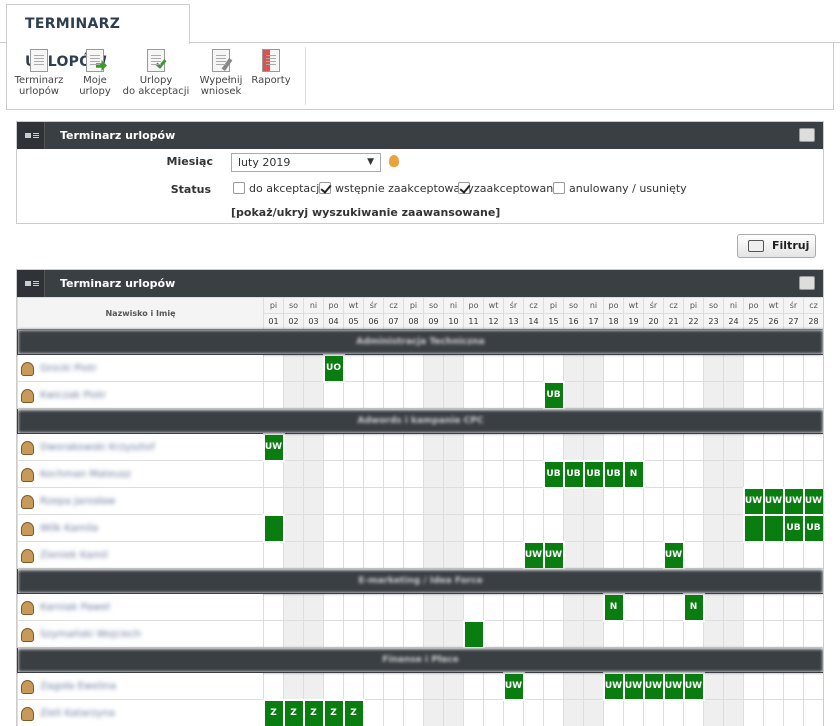 Image resolution: width=840 pixels, height=726 pixels. Describe the element at coordinates (420, 342) in the screenshot. I see `group-row: Administracja Techniczna` at that location.